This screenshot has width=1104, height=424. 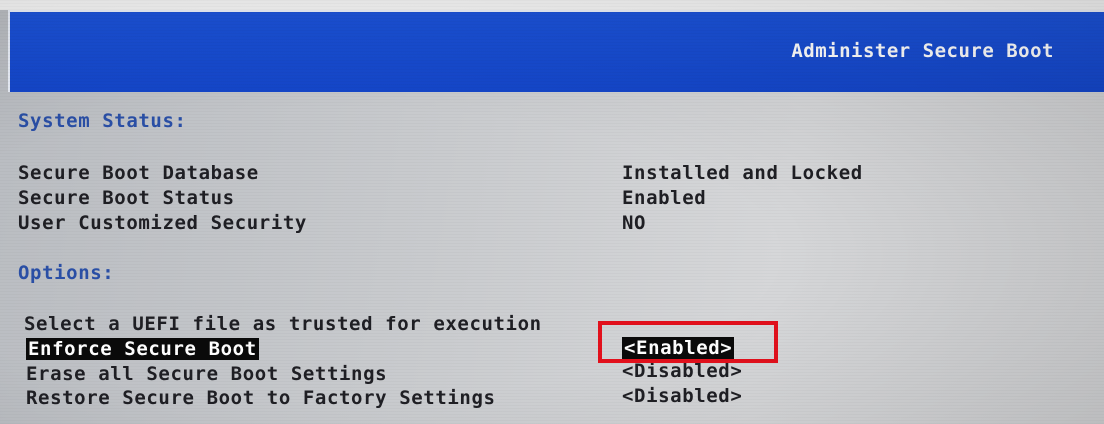 I want to click on option-restore-factory-settings: Restore Secure Boot to Factory Settings, so click(x=261, y=398).